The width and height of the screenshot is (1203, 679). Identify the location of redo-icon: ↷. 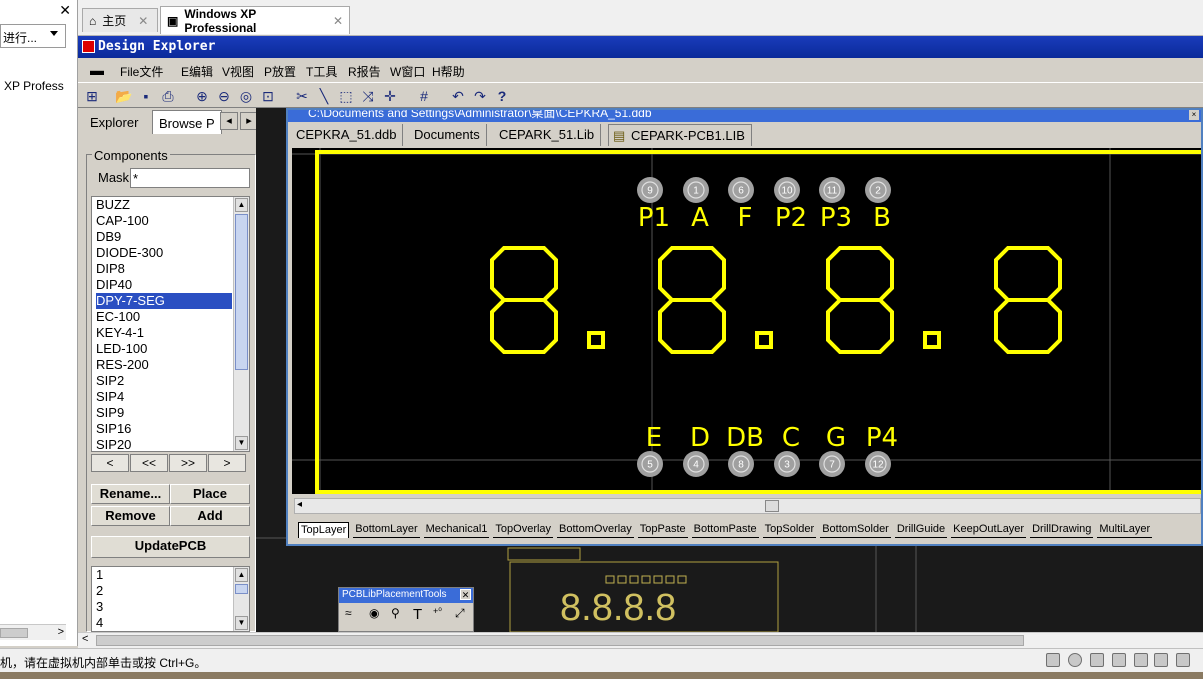
(480, 96).